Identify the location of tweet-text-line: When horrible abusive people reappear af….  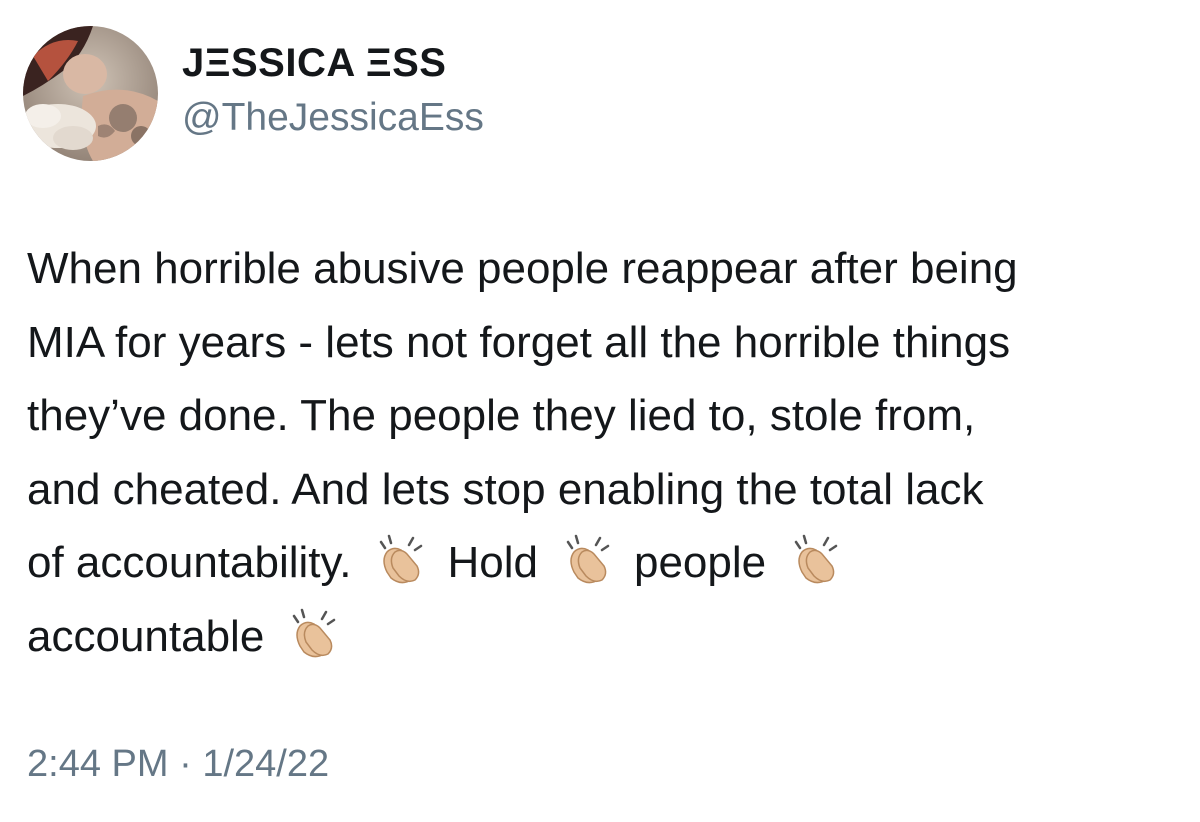
(522, 268).